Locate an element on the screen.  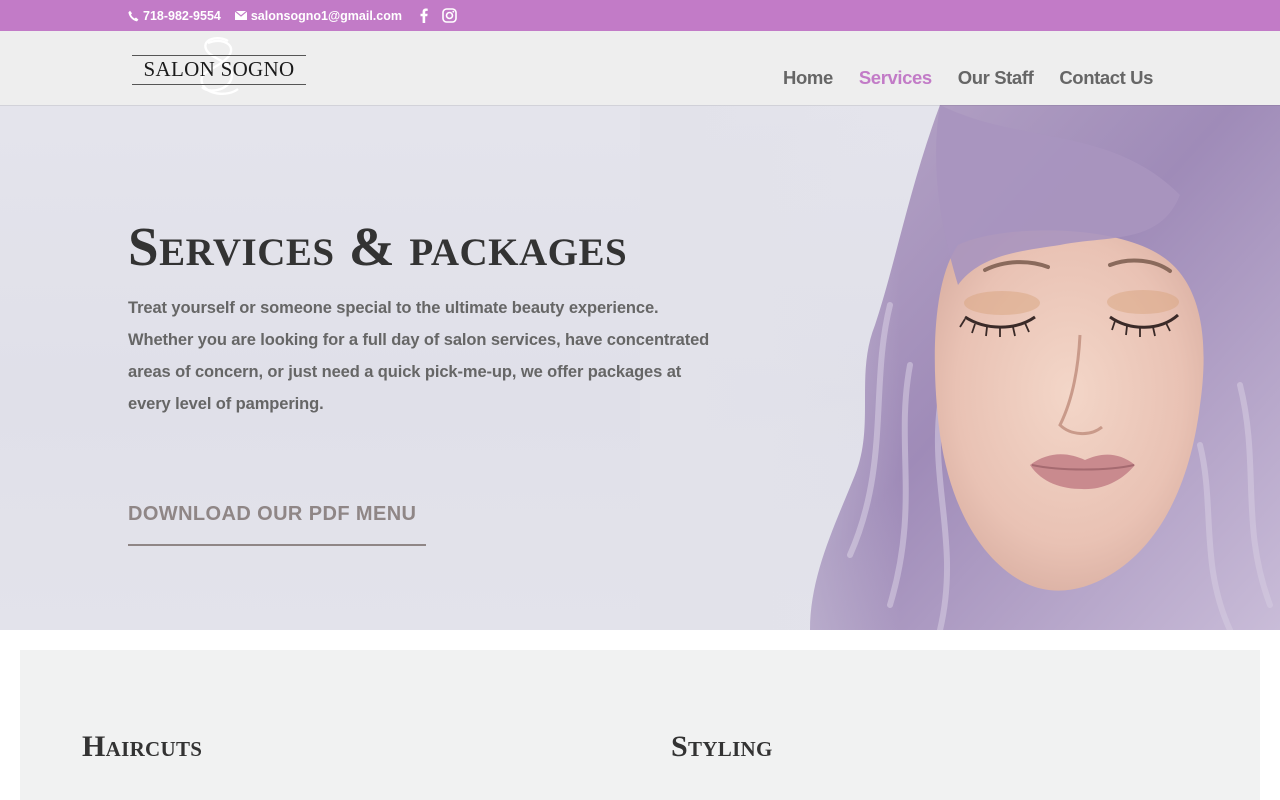
envelope-icon is located at coordinates (240, 15).